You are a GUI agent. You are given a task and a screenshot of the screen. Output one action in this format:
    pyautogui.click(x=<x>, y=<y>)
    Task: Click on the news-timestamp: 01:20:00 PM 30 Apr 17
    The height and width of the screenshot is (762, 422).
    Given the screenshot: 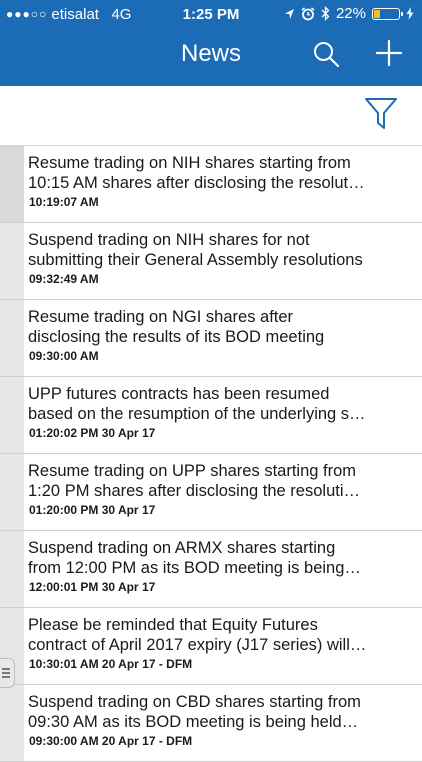 What is the action you would take?
    pyautogui.click(x=92, y=510)
    